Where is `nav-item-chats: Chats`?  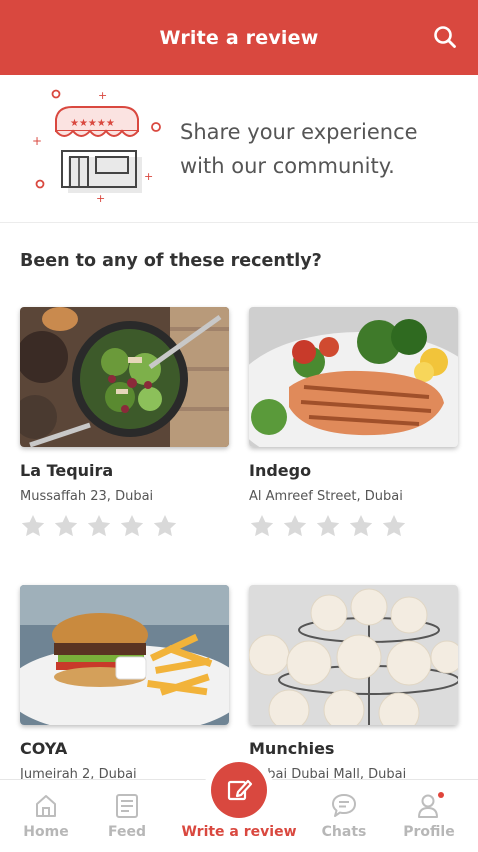
nav-item-chats: Chats is located at coordinates (344, 816).